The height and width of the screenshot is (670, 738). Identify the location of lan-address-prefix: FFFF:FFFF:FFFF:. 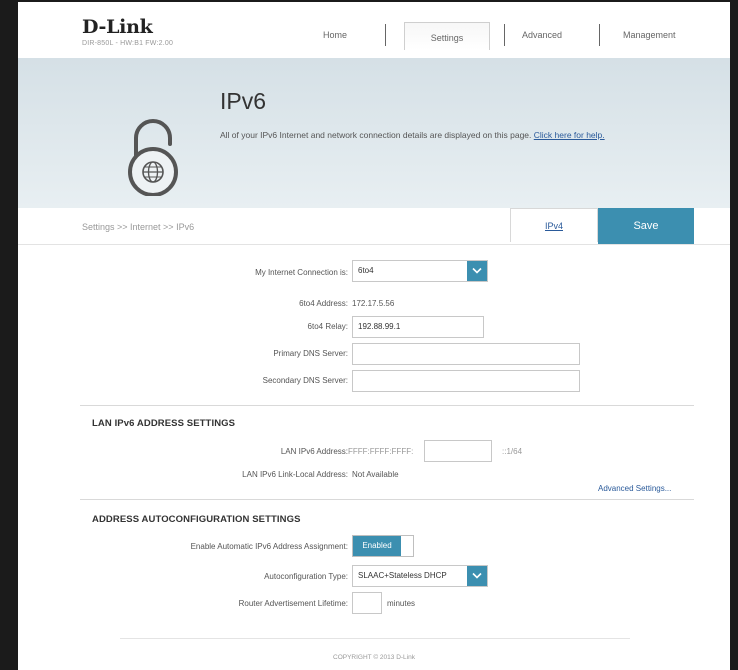
(381, 451).